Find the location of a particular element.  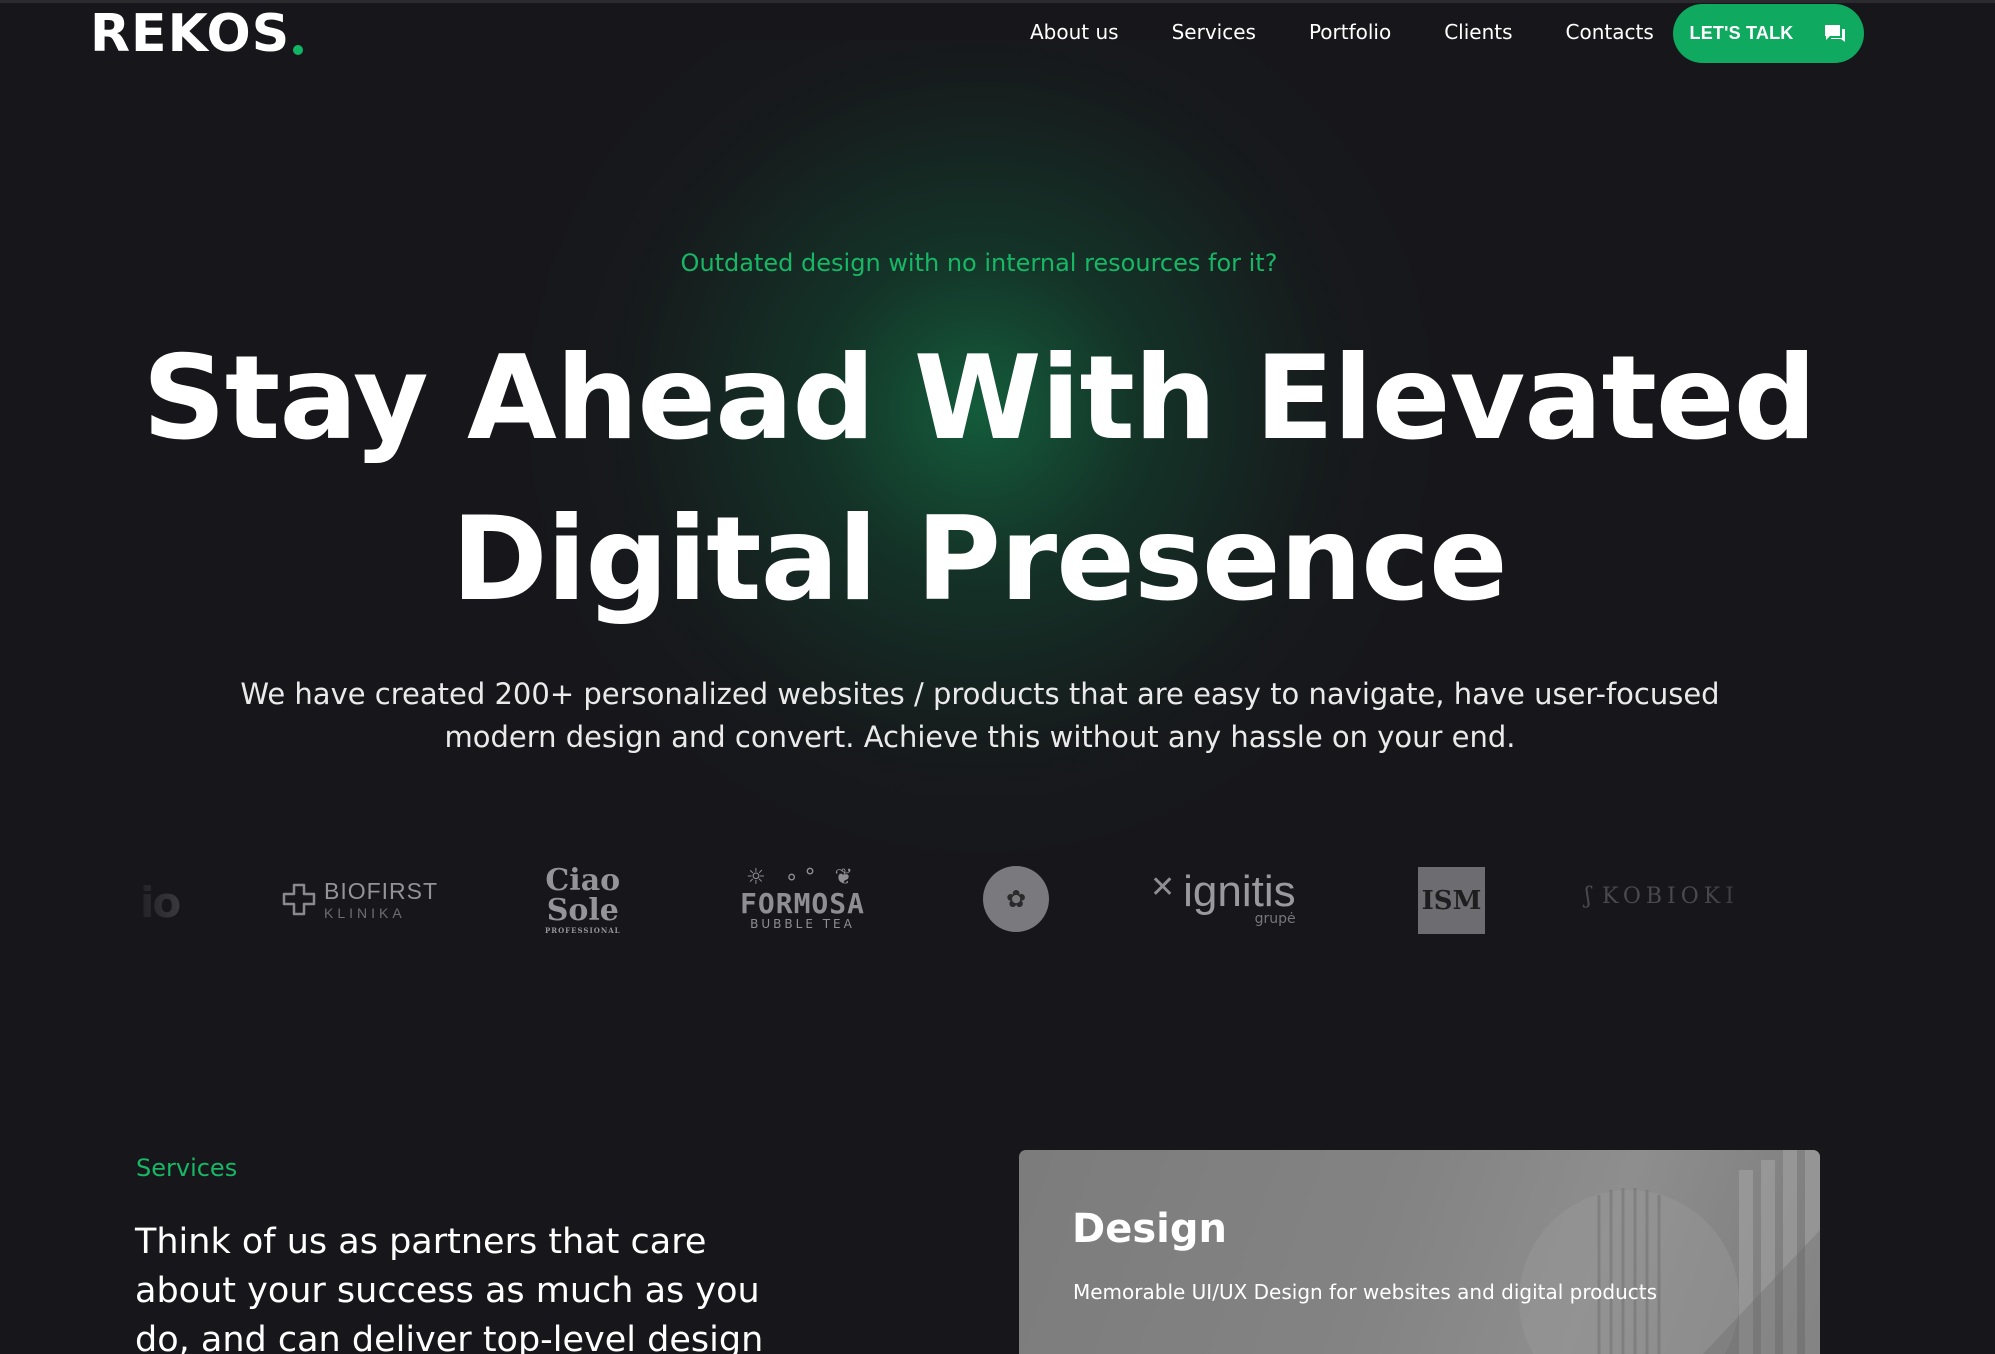

chat-icon is located at coordinates (1835, 33).